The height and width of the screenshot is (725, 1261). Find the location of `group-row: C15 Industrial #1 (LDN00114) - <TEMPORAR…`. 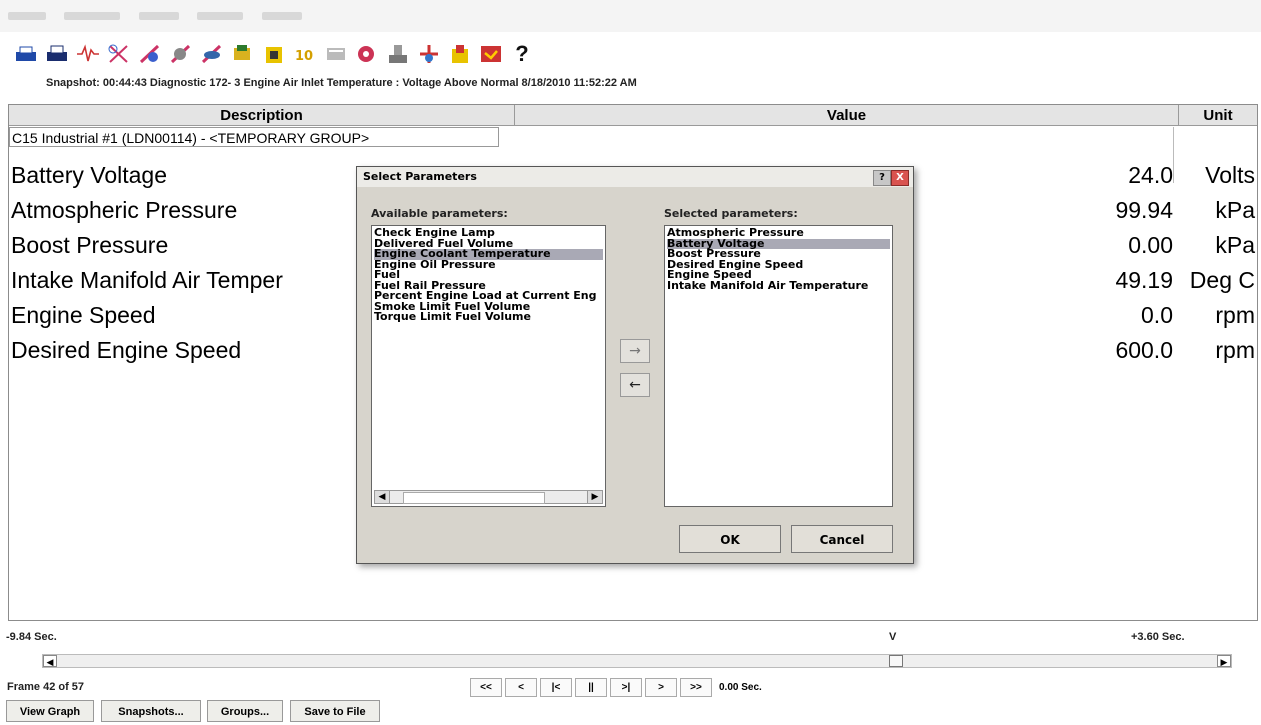

group-row: C15 Industrial #1 (LDN00114) - <TEMPORAR… is located at coordinates (254, 137).